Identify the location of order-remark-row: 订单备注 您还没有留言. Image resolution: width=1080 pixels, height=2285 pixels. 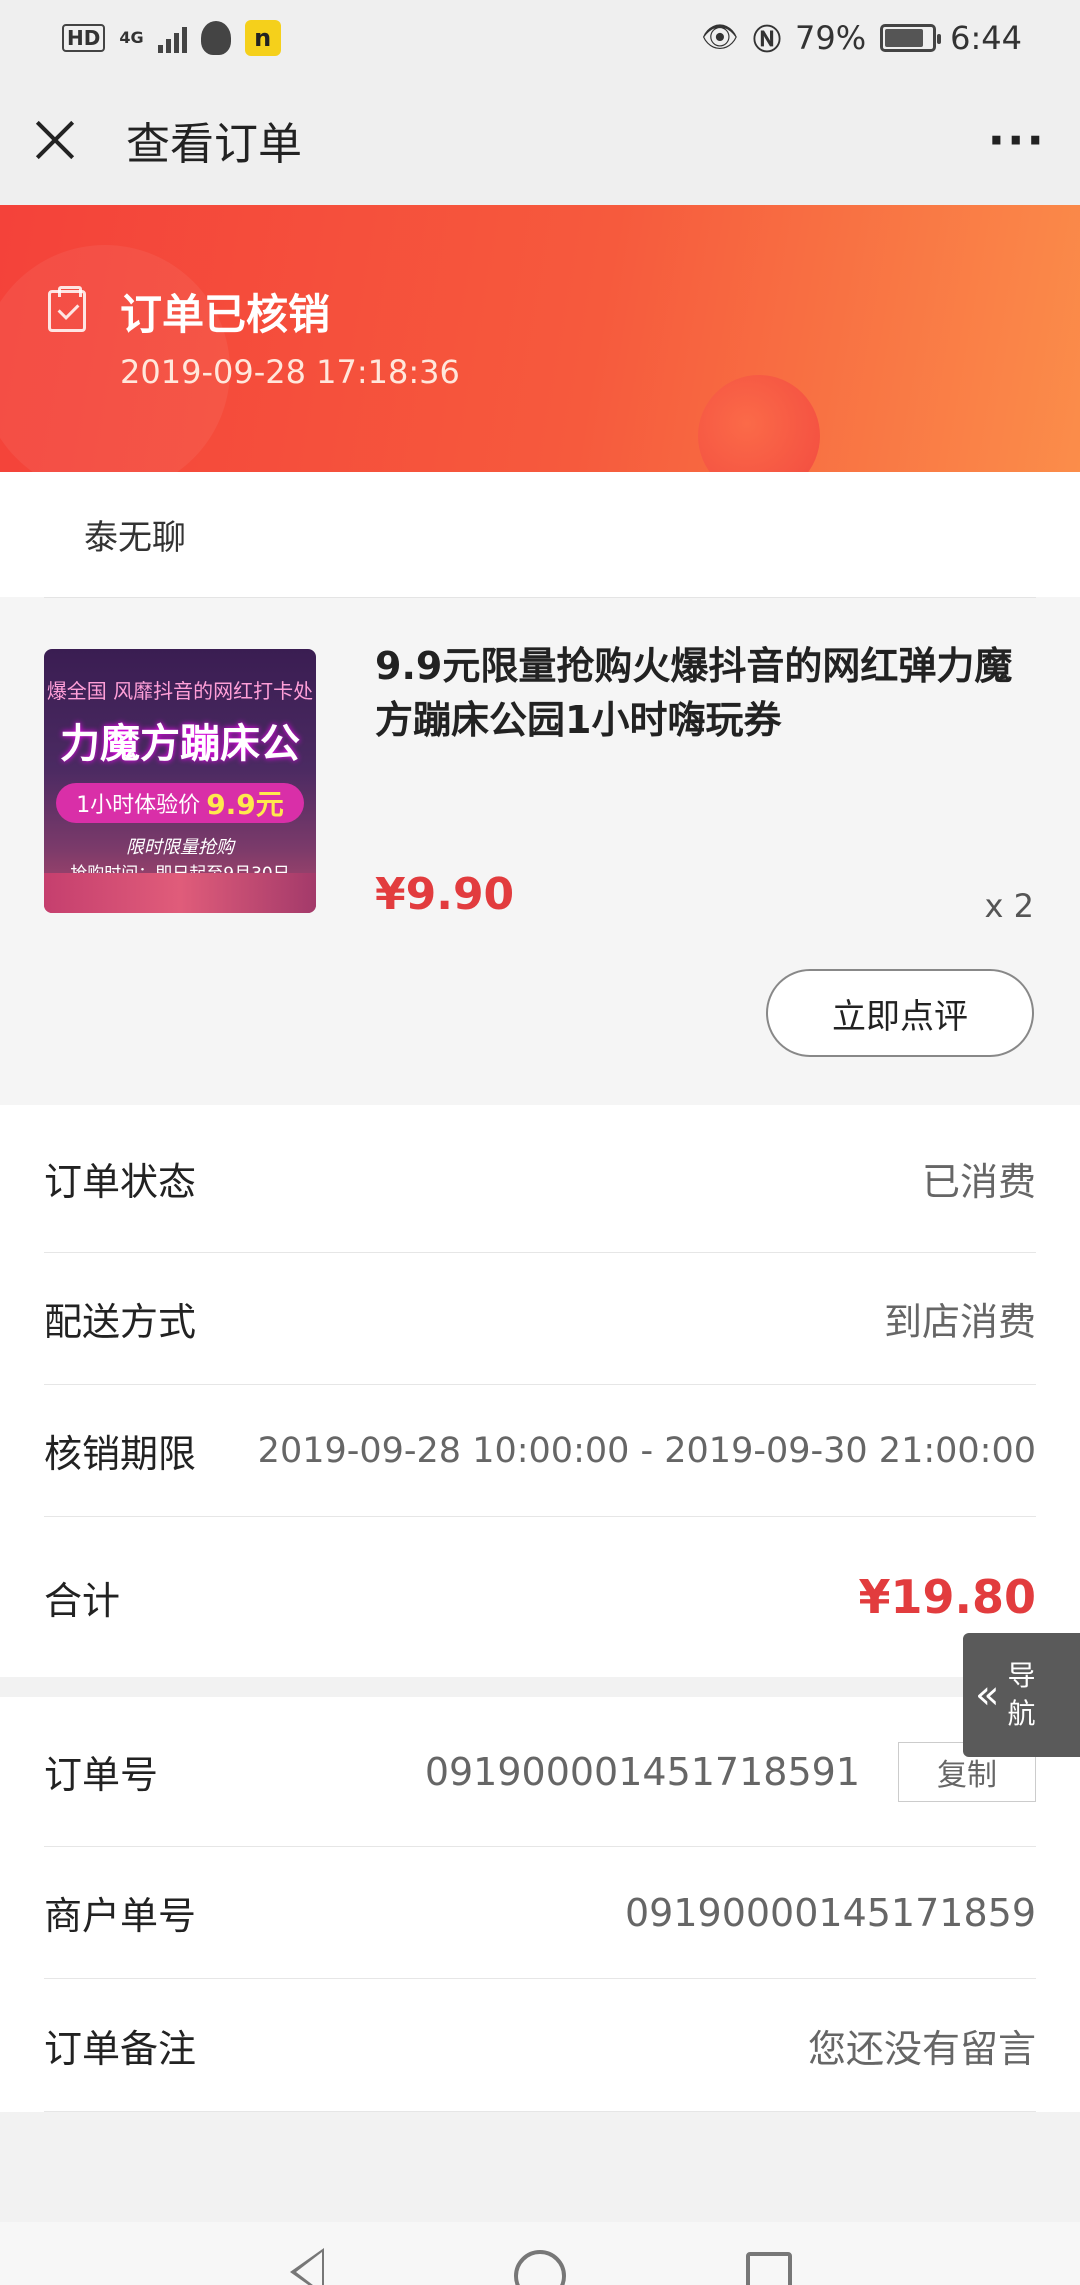
(540, 2045).